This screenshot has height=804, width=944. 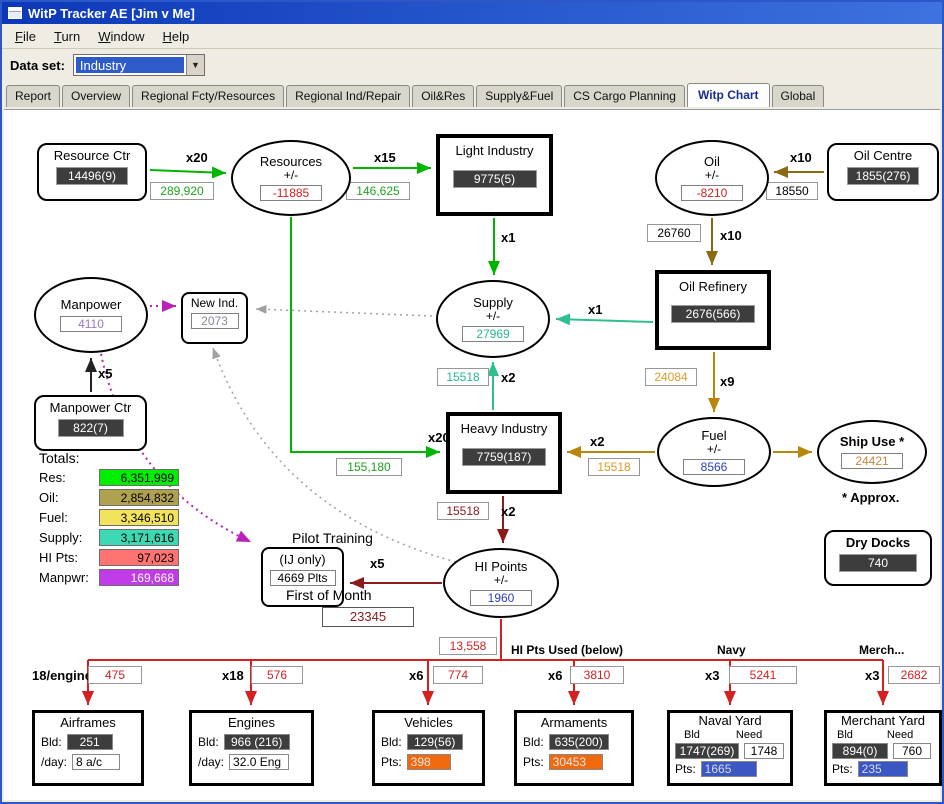 I want to click on totals-label-oil: Oil:, so click(x=49, y=497).